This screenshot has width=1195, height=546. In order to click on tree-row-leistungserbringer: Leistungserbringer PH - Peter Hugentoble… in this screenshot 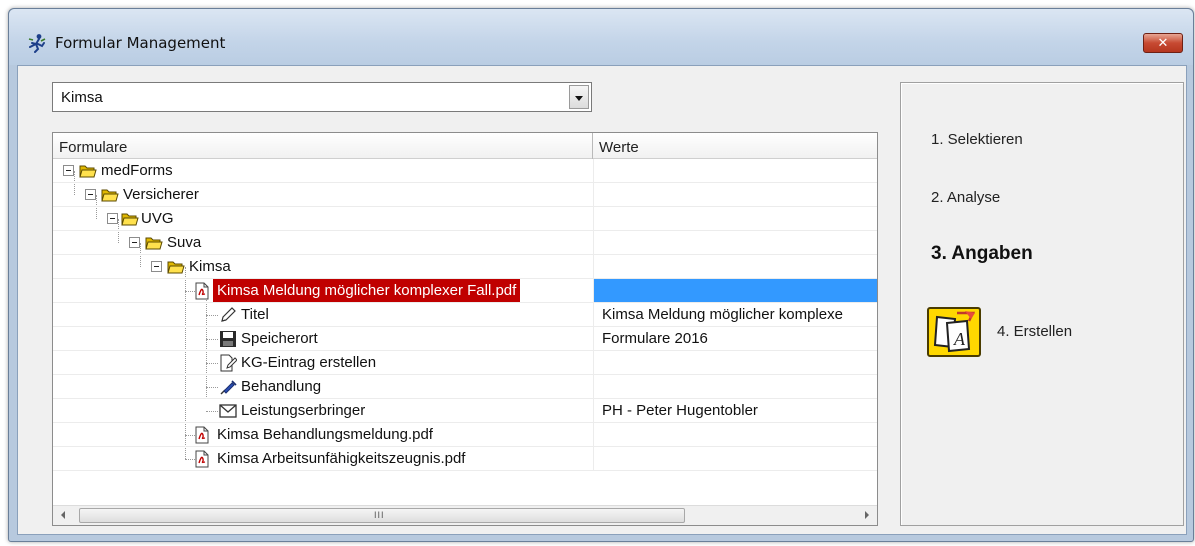, I will do `click(465, 411)`.